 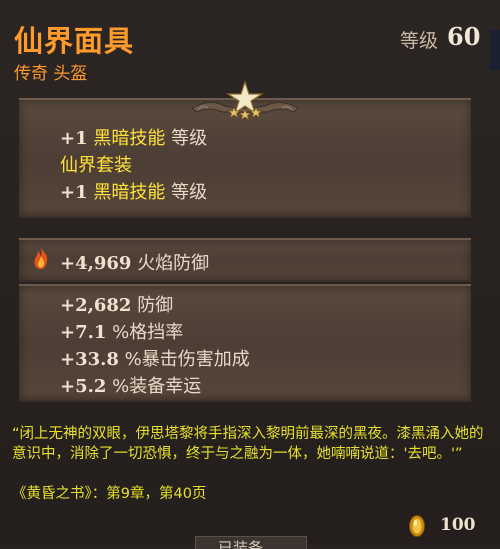 What do you see at coordinates (96, 263) in the screenshot?
I see `stat-value: +4,969` at bounding box center [96, 263].